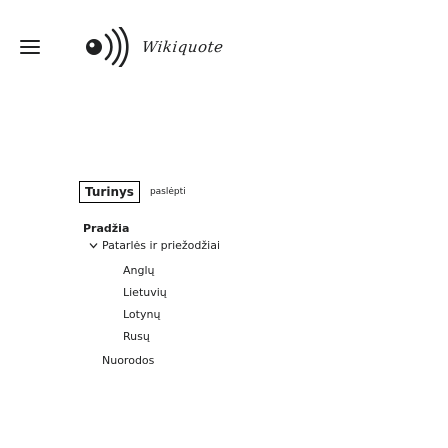 The image size is (448, 448). What do you see at coordinates (109, 192) in the screenshot?
I see `toc-title-tab: Turinys` at bounding box center [109, 192].